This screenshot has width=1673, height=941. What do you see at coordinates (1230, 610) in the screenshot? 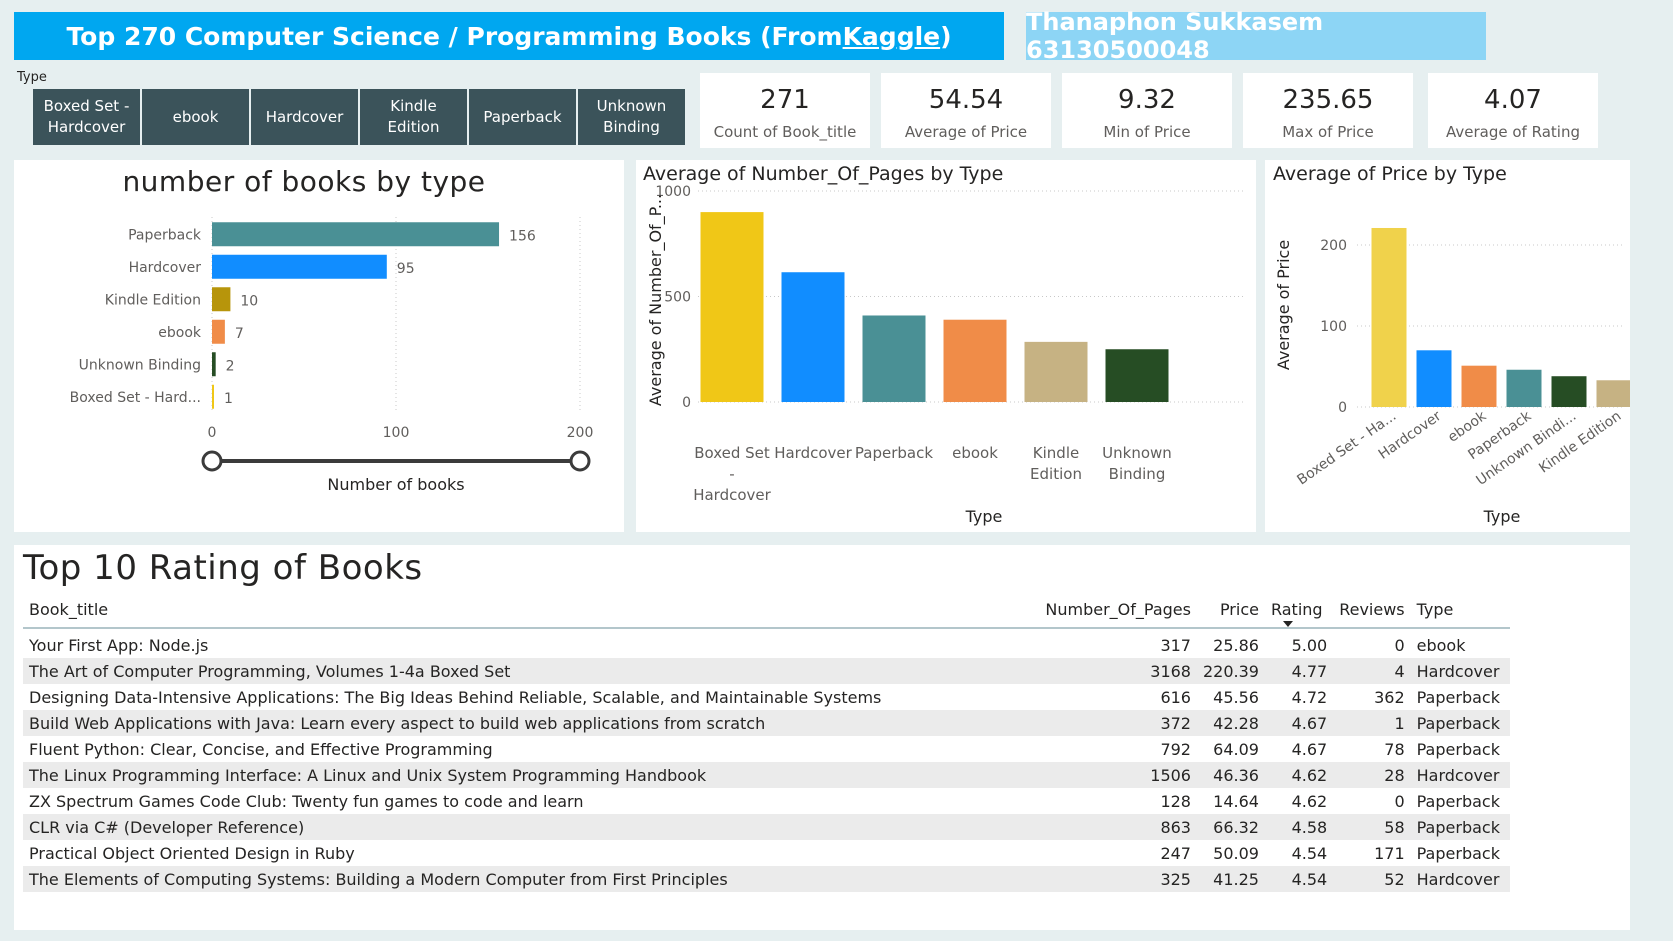
I see `column-header: Price` at bounding box center [1230, 610].